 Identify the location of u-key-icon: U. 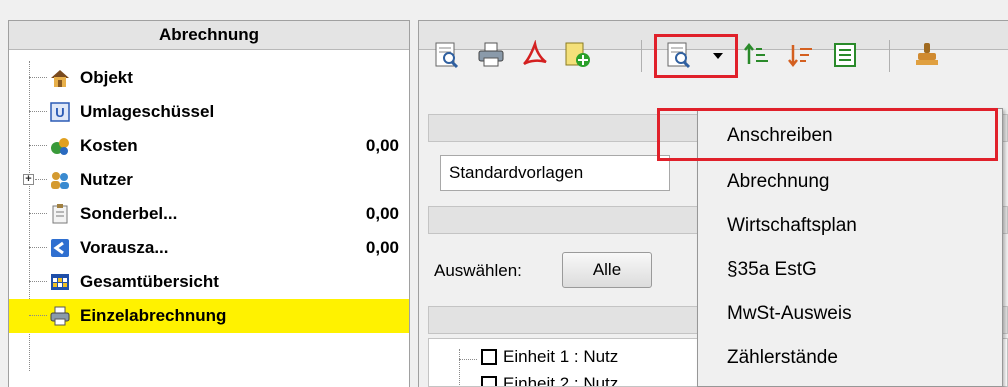
(60, 112).